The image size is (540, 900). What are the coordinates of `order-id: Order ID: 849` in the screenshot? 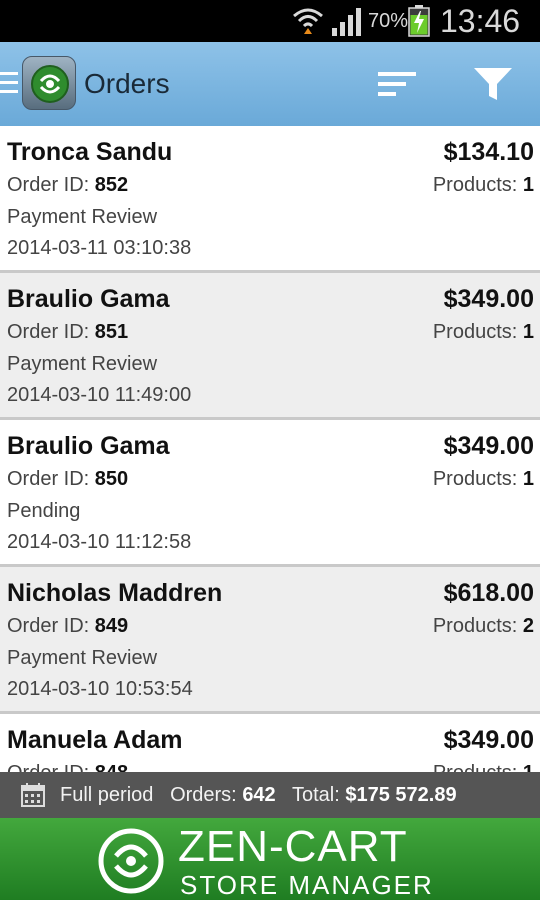 It's located at (68, 626).